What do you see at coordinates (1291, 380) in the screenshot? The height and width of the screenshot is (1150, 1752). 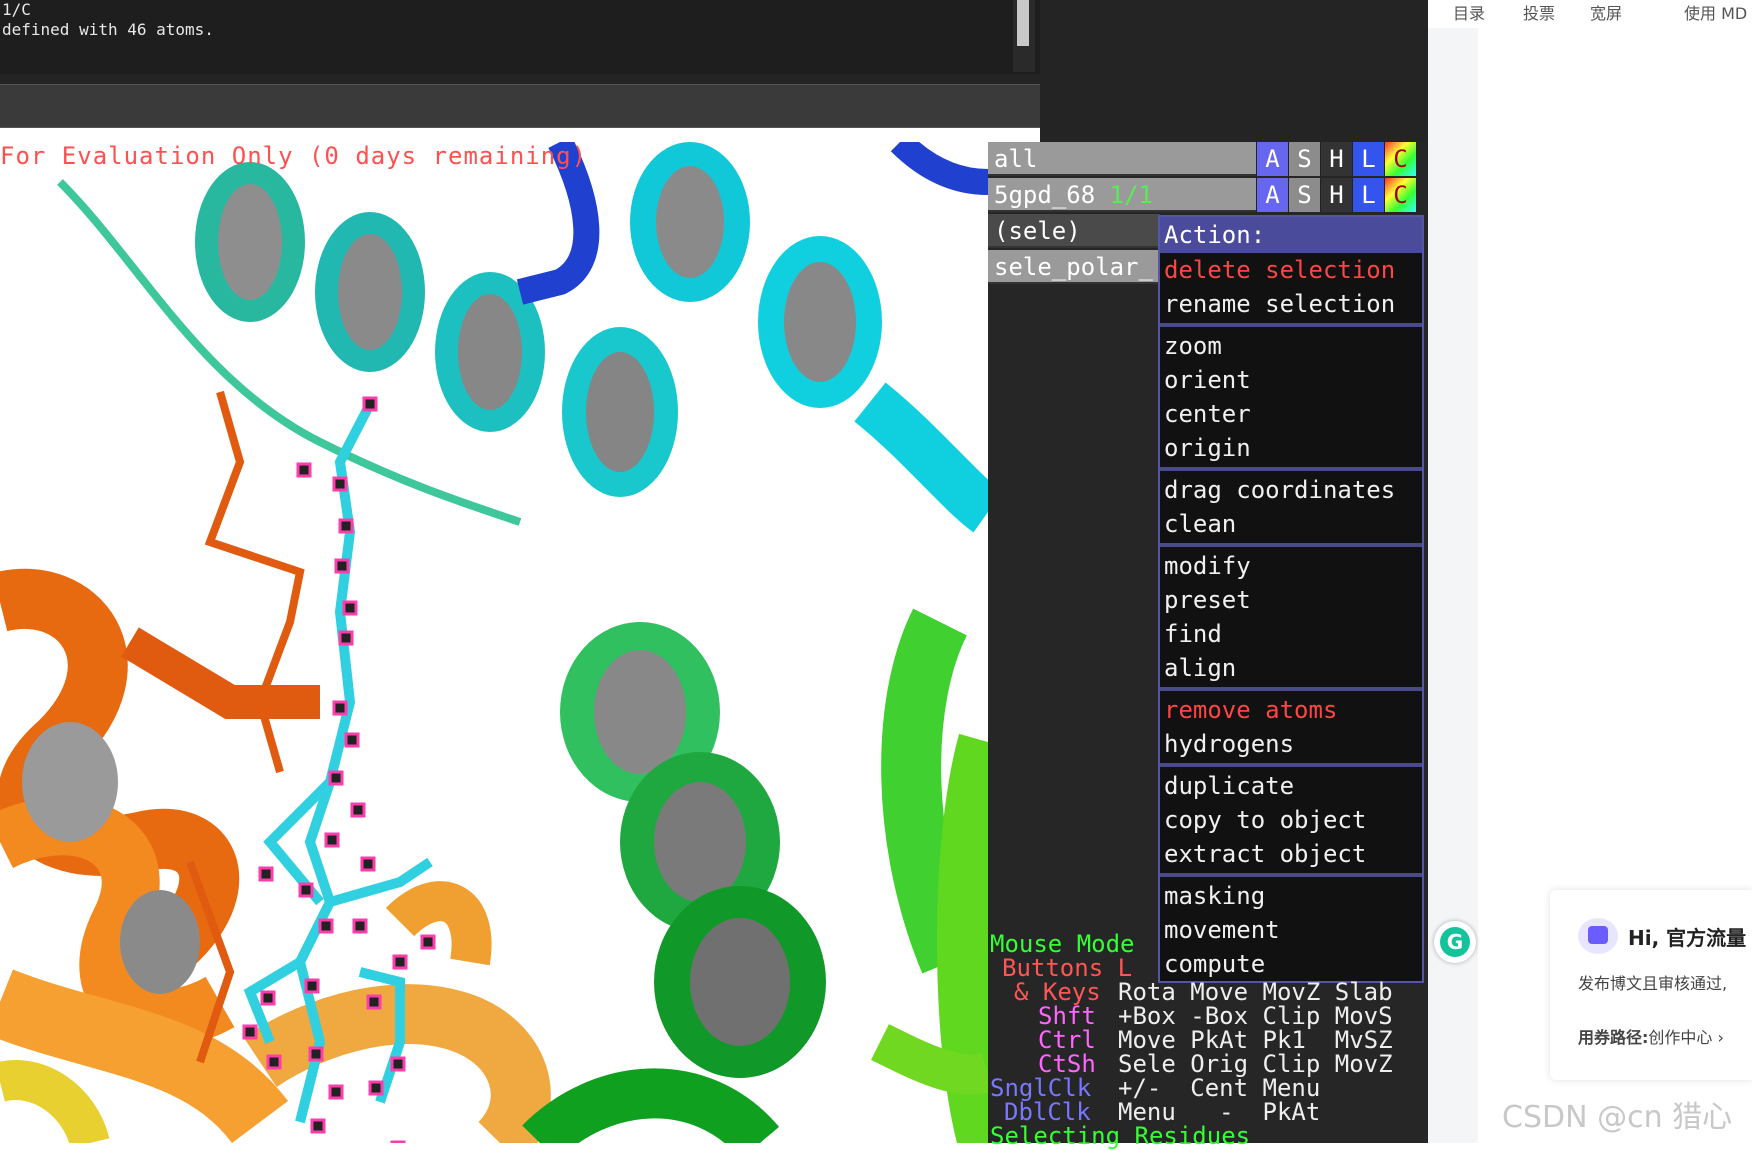 I see `menu-item-orient: orient` at bounding box center [1291, 380].